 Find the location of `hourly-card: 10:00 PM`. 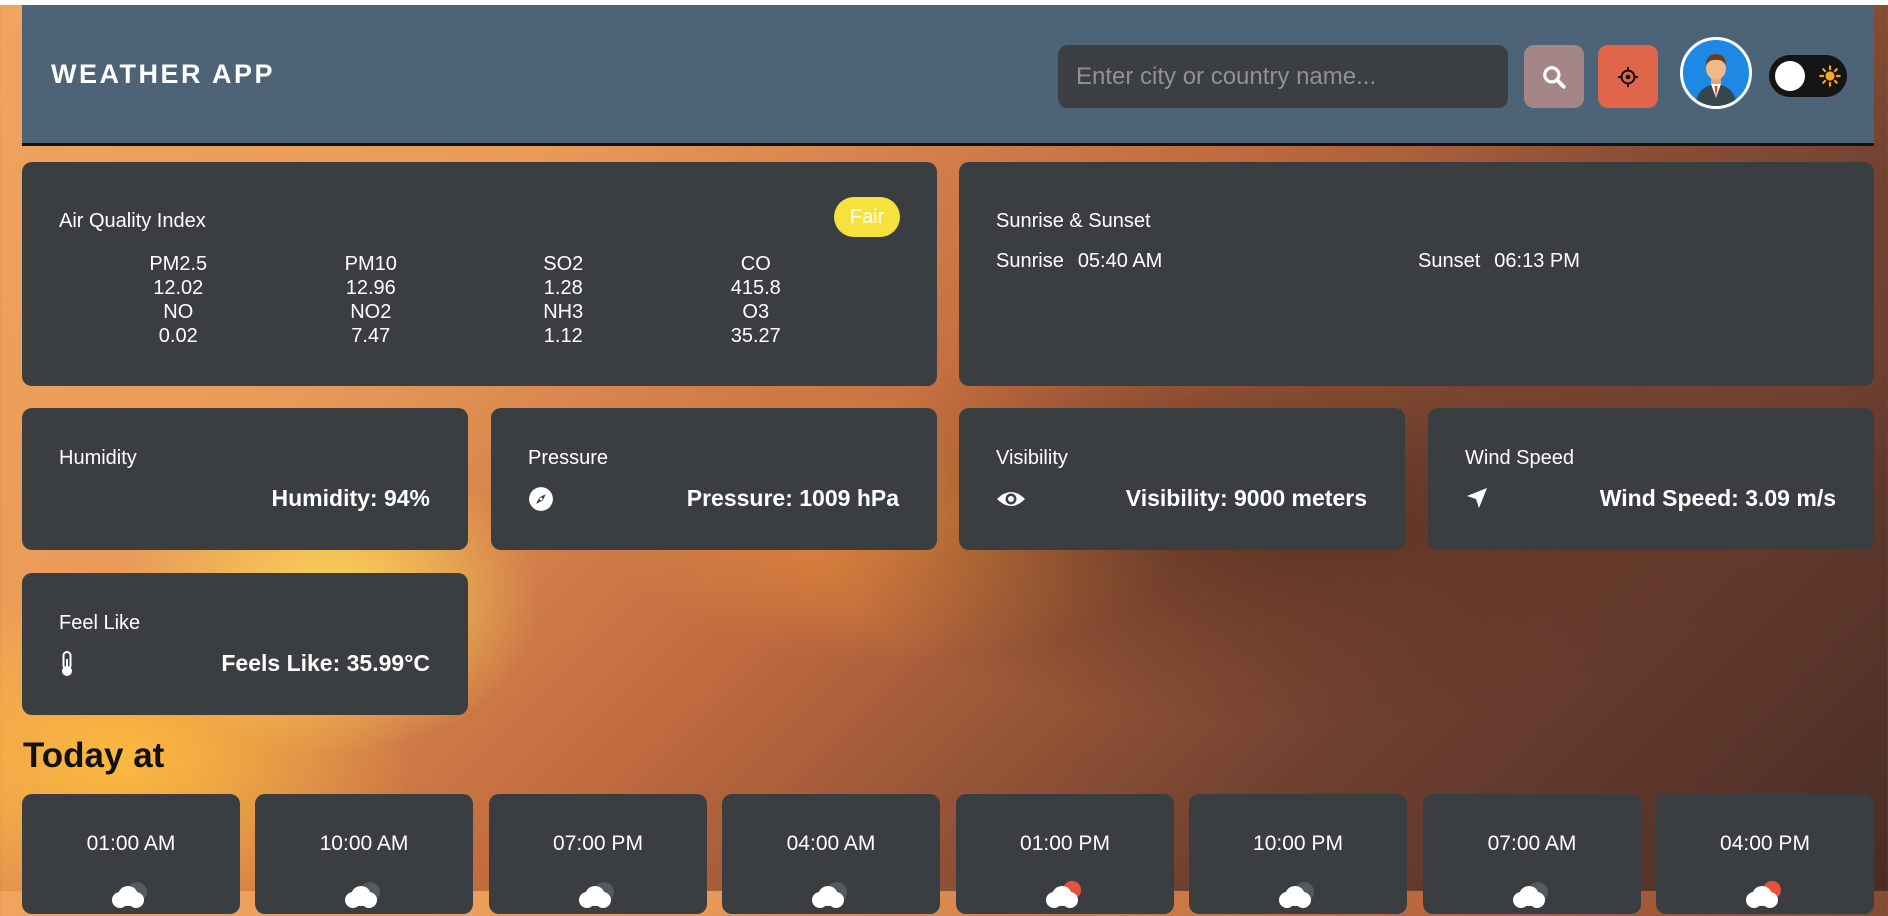

hourly-card: 10:00 PM is located at coordinates (1298, 854).